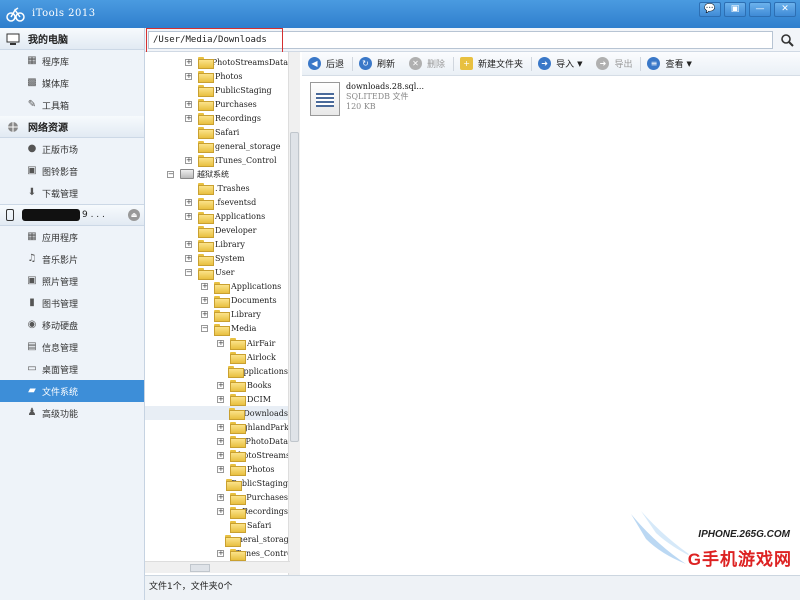 Image resolution: width=800 pixels, height=600 pixels. What do you see at coordinates (72, 215) in the screenshot?
I see `device-header: 9 . . . ⏏` at bounding box center [72, 215].